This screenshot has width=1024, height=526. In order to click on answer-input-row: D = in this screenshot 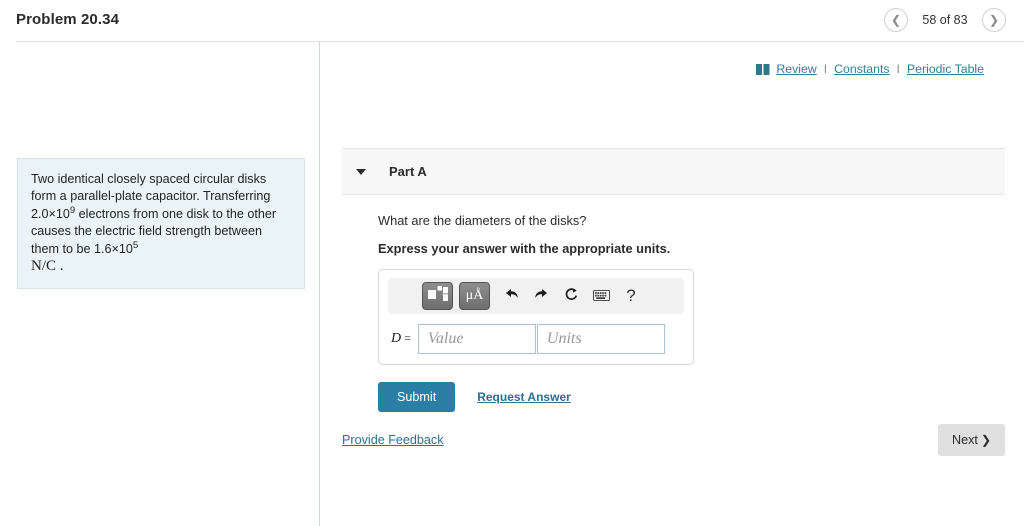, I will do `click(536, 339)`.